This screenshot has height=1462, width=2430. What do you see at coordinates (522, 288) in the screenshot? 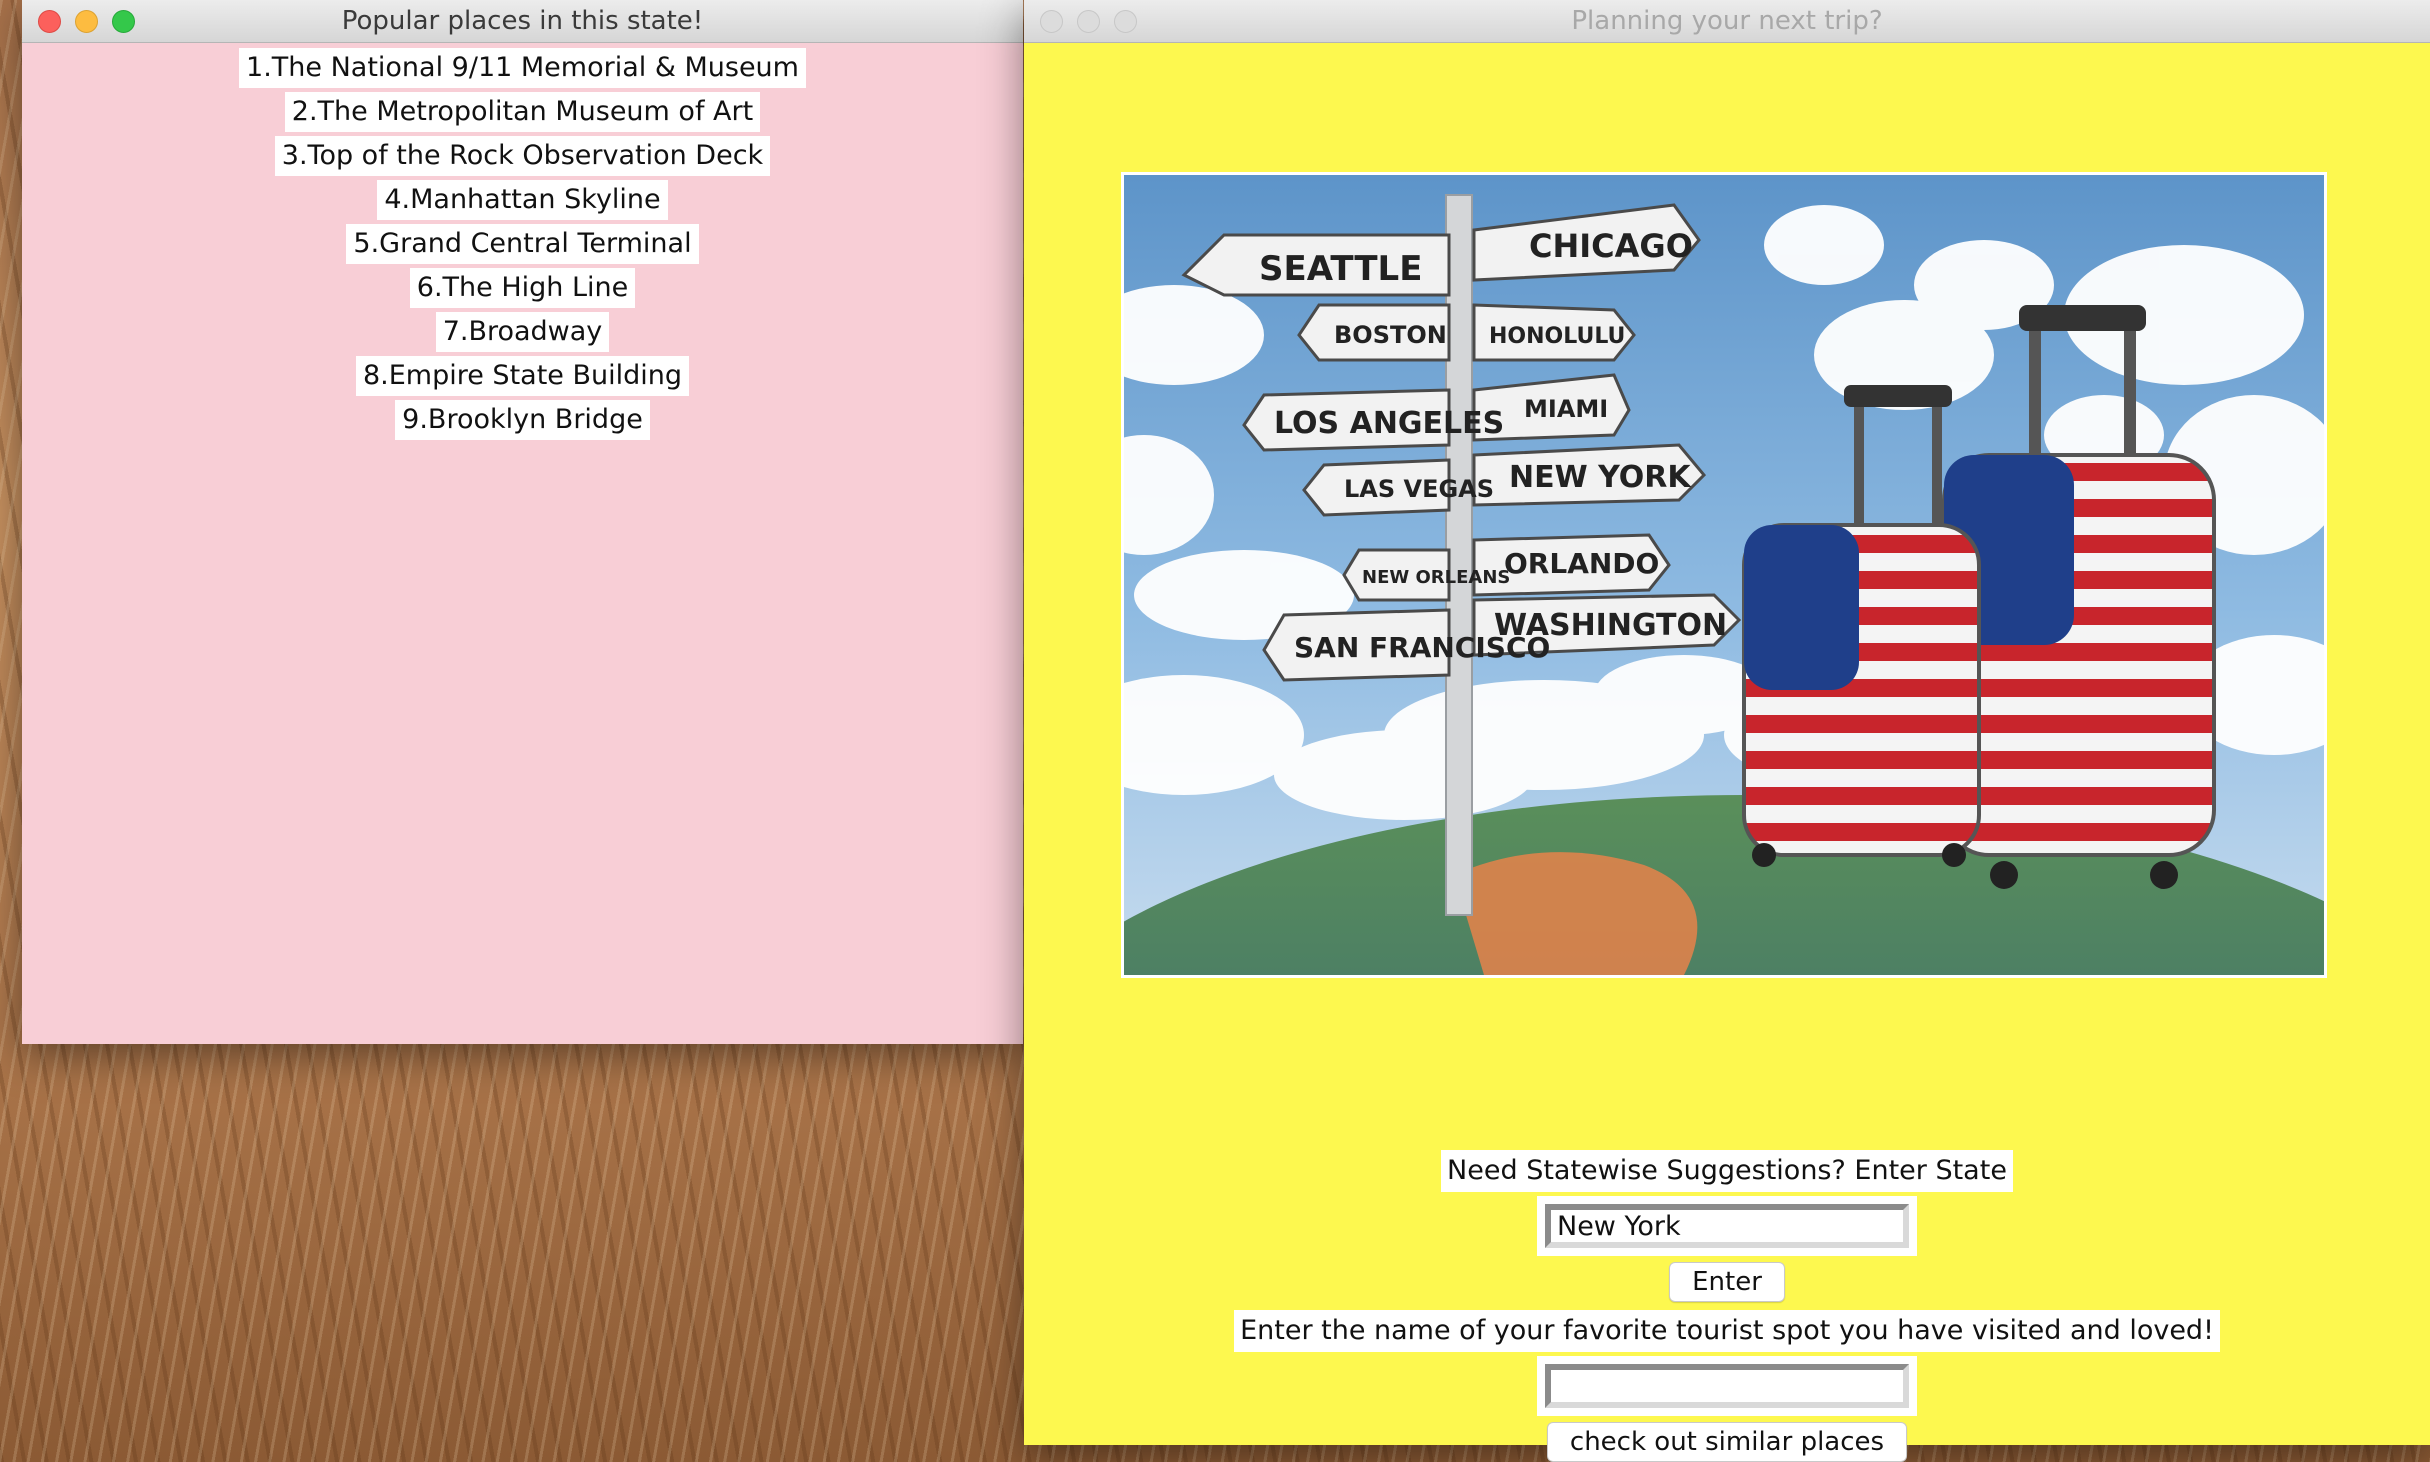
I see `place-item-6: 6.The High Line` at bounding box center [522, 288].